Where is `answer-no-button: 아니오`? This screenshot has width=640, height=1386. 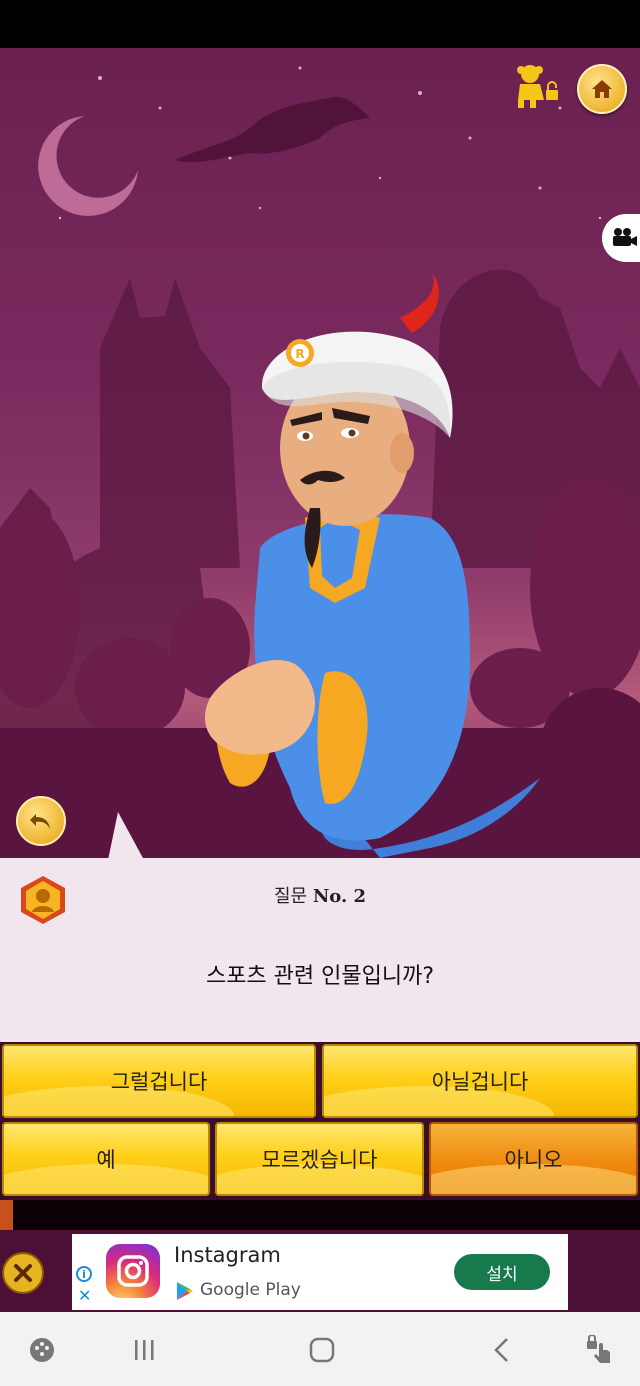
answer-no-button: 아니오 is located at coordinates (533, 1159).